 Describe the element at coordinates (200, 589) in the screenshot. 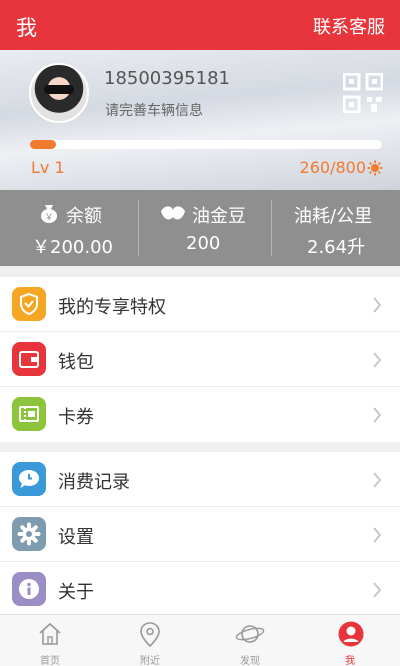

I see `menu-item-about: 关于` at that location.